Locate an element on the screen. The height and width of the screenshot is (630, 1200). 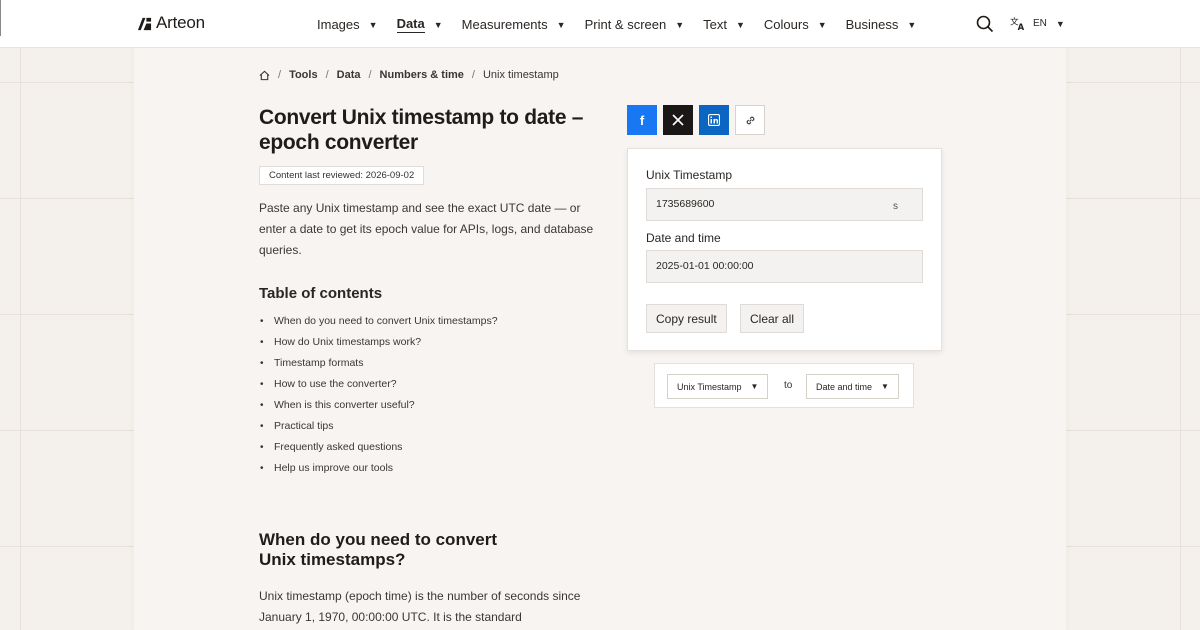
timestamp-unit: s is located at coordinates (895, 206).